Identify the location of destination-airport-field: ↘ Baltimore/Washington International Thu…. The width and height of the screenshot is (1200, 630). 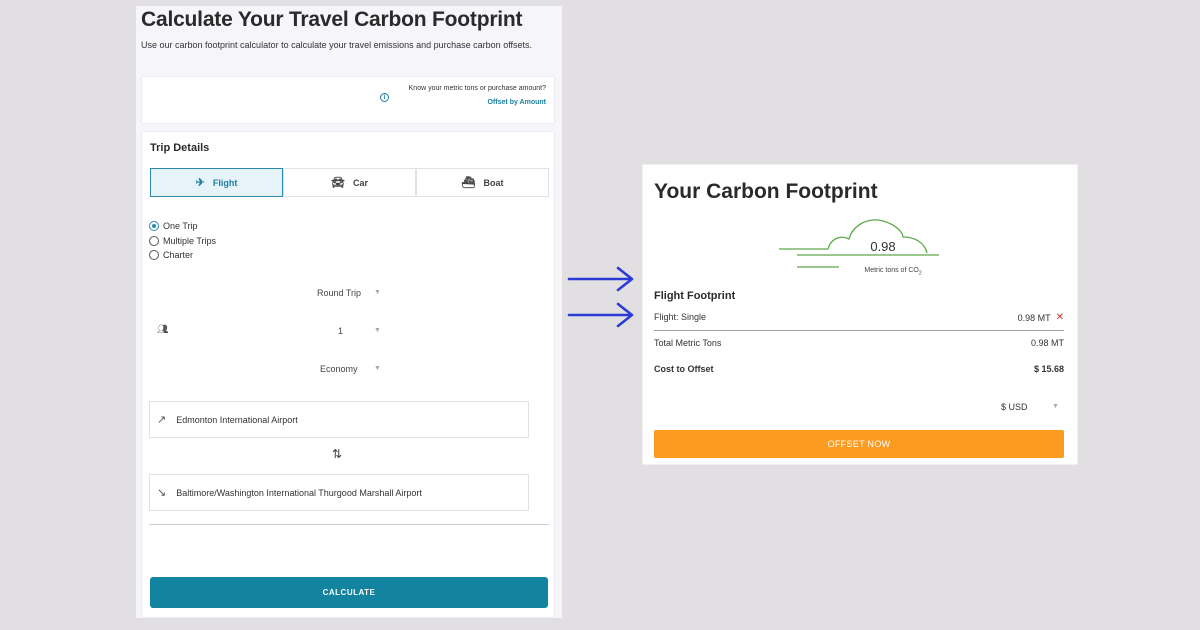
(339, 492).